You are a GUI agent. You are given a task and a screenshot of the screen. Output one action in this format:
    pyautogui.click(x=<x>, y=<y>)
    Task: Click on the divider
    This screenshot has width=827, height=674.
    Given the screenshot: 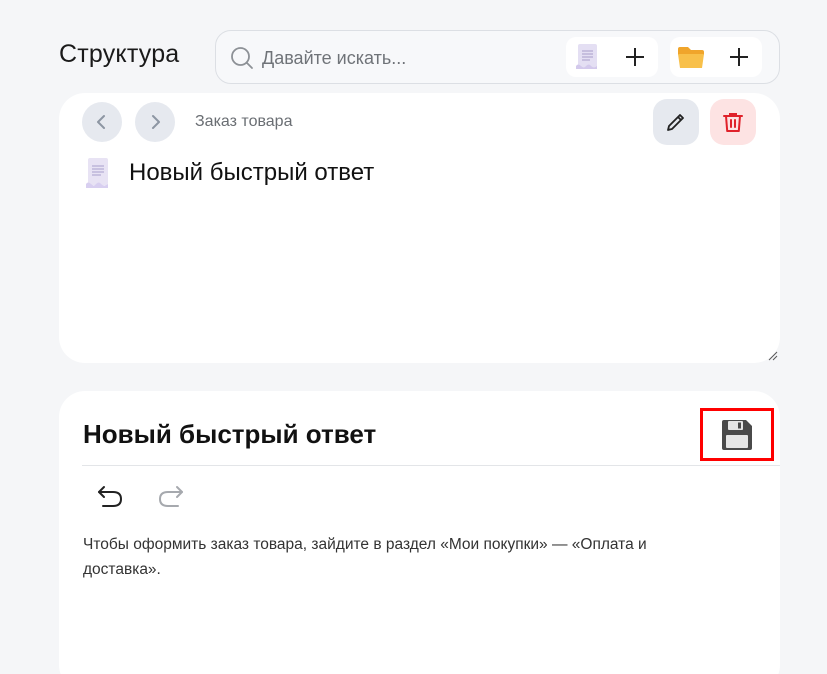 What is the action you would take?
    pyautogui.click(x=431, y=465)
    